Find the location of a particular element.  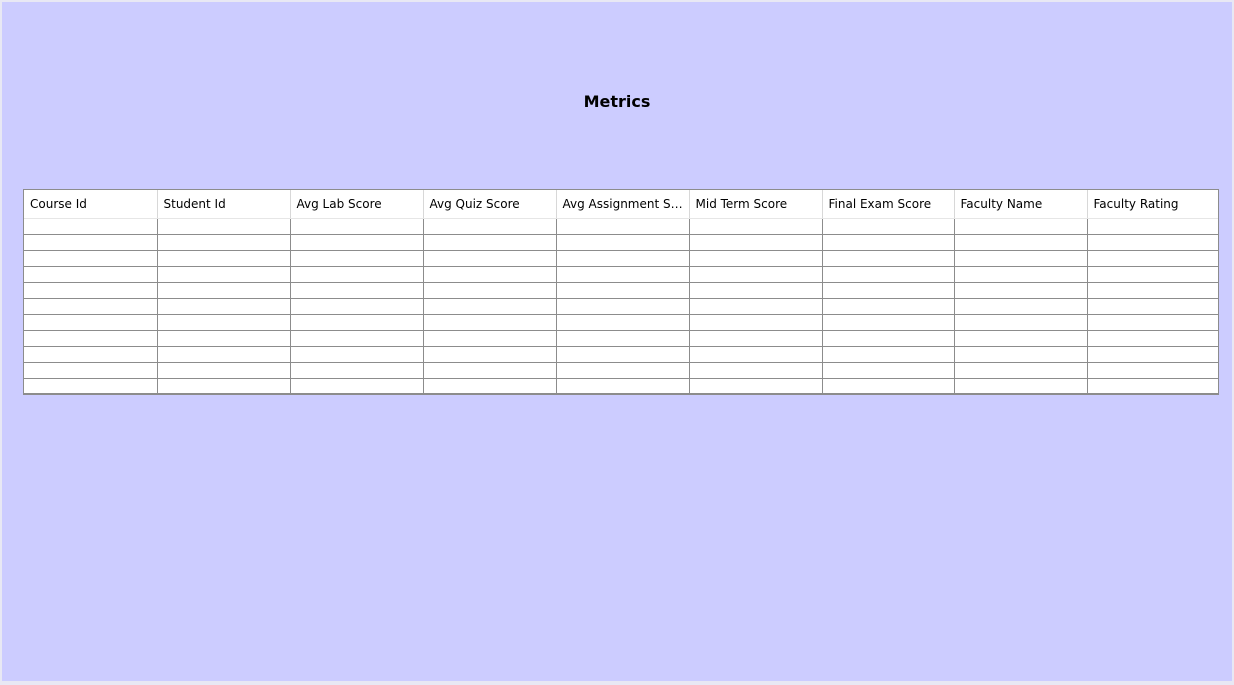

column-header-faculty-rating: Faculty Rating is located at coordinates (1152, 204).